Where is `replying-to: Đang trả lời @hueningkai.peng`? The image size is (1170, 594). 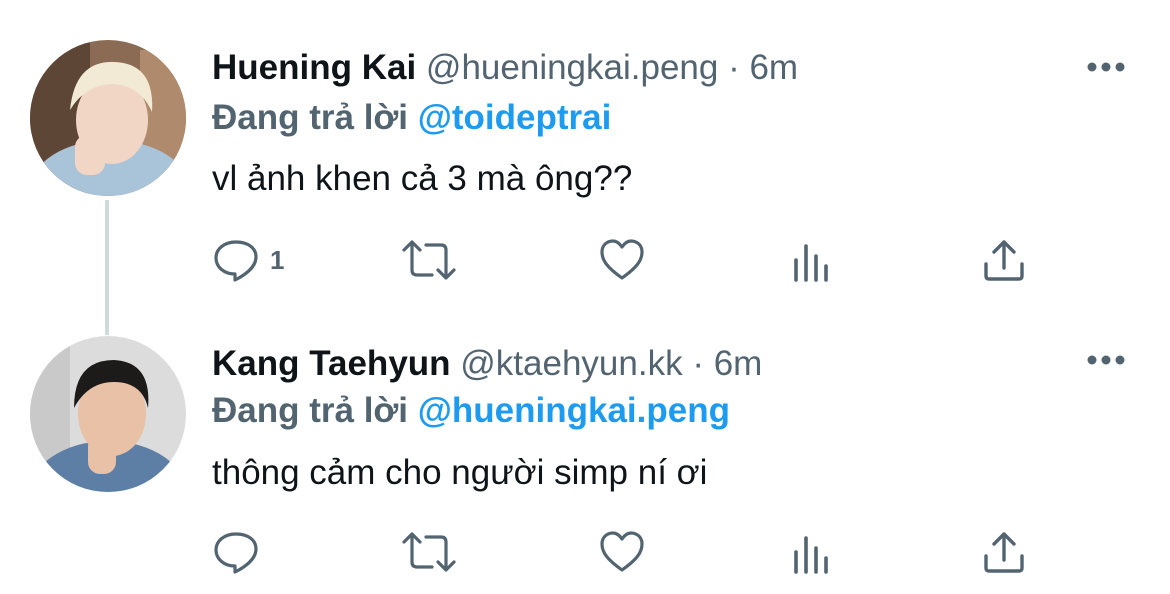 replying-to: Đang trả lời @hueningkai.peng is located at coordinates (471, 411).